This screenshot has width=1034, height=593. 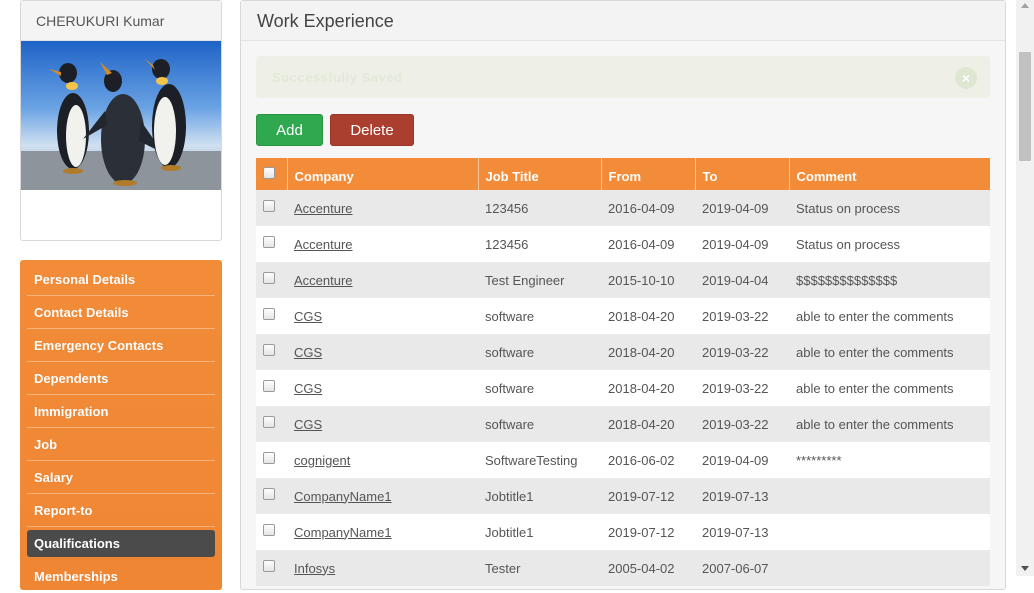 I want to click on cell-job-title: Tester, so click(x=539, y=568).